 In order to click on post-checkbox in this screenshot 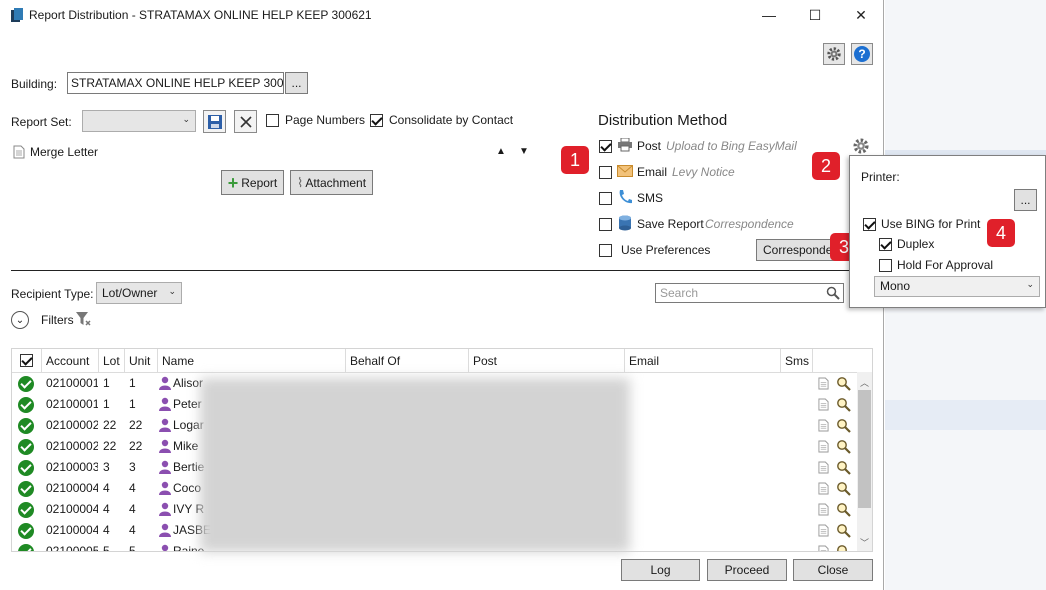, I will do `click(605, 146)`.